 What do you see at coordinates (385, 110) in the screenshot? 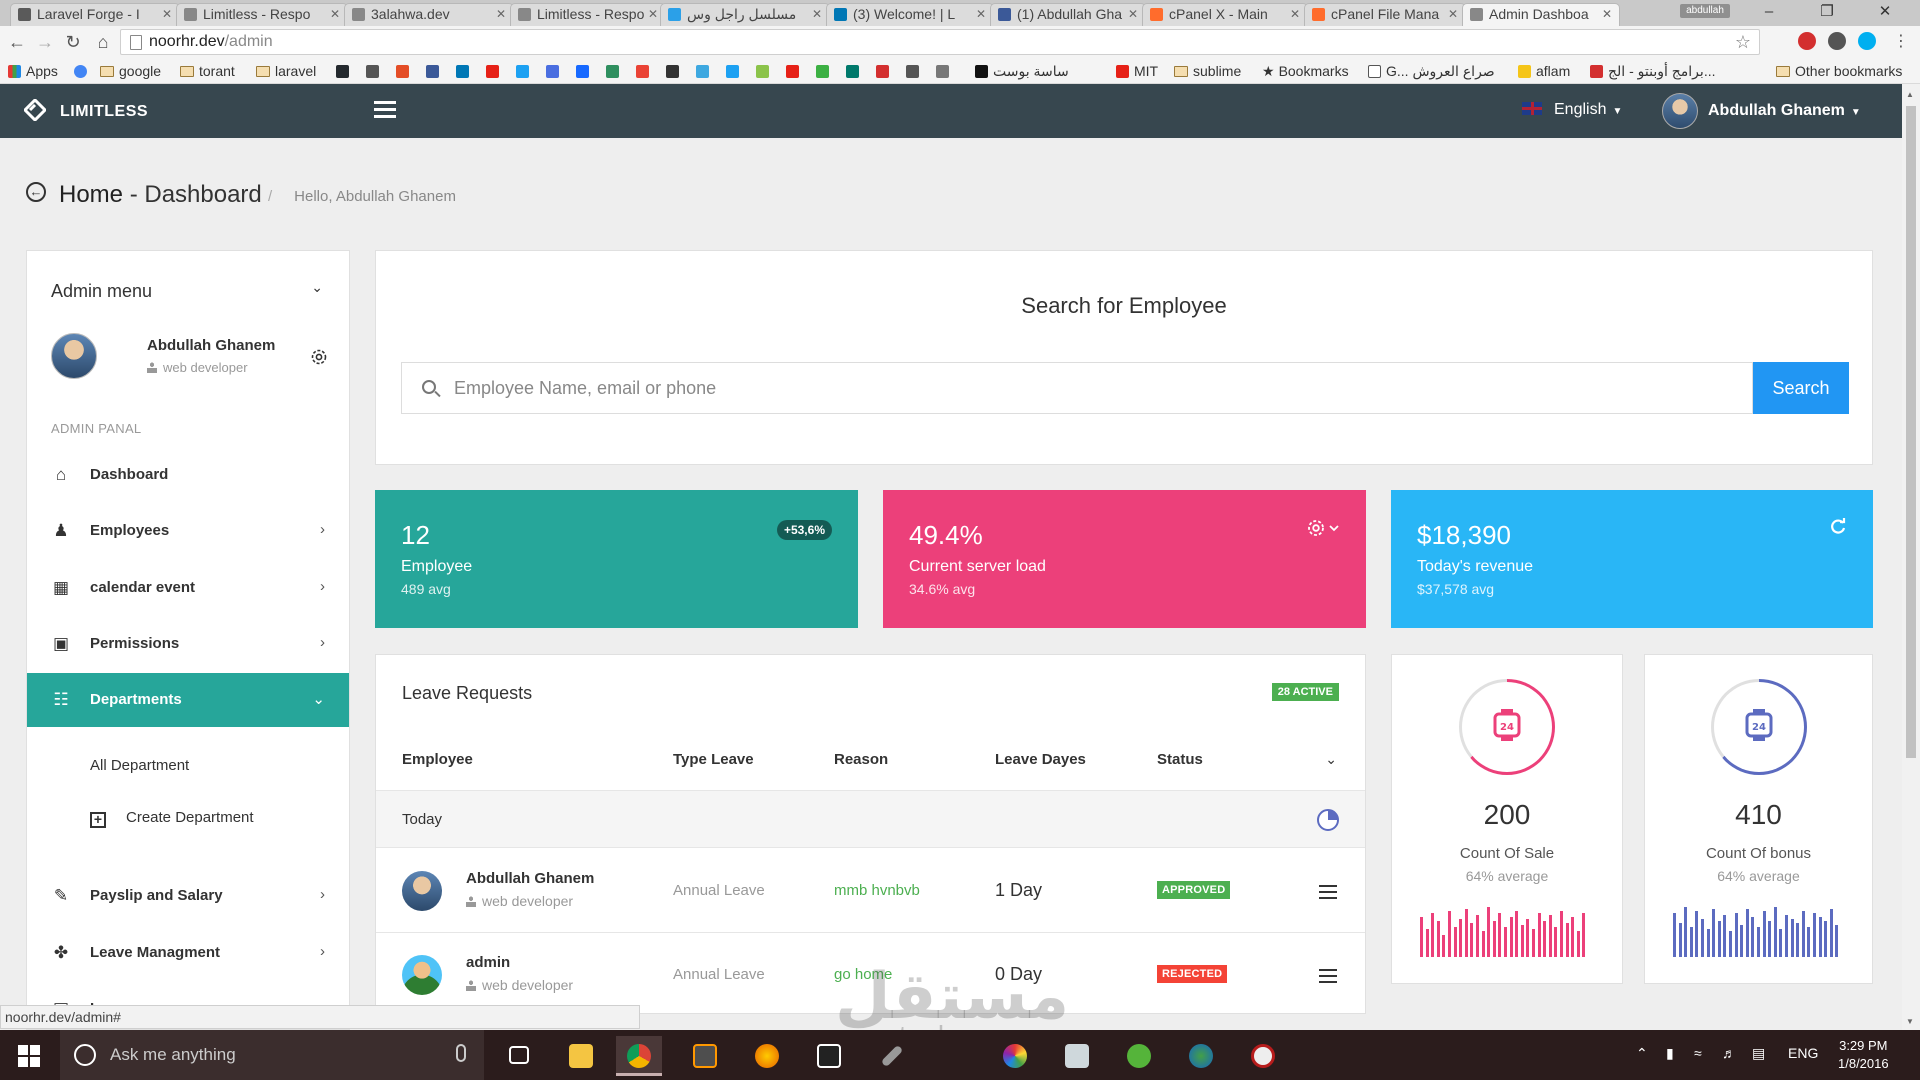
I see `sidebar-toggle-icon` at bounding box center [385, 110].